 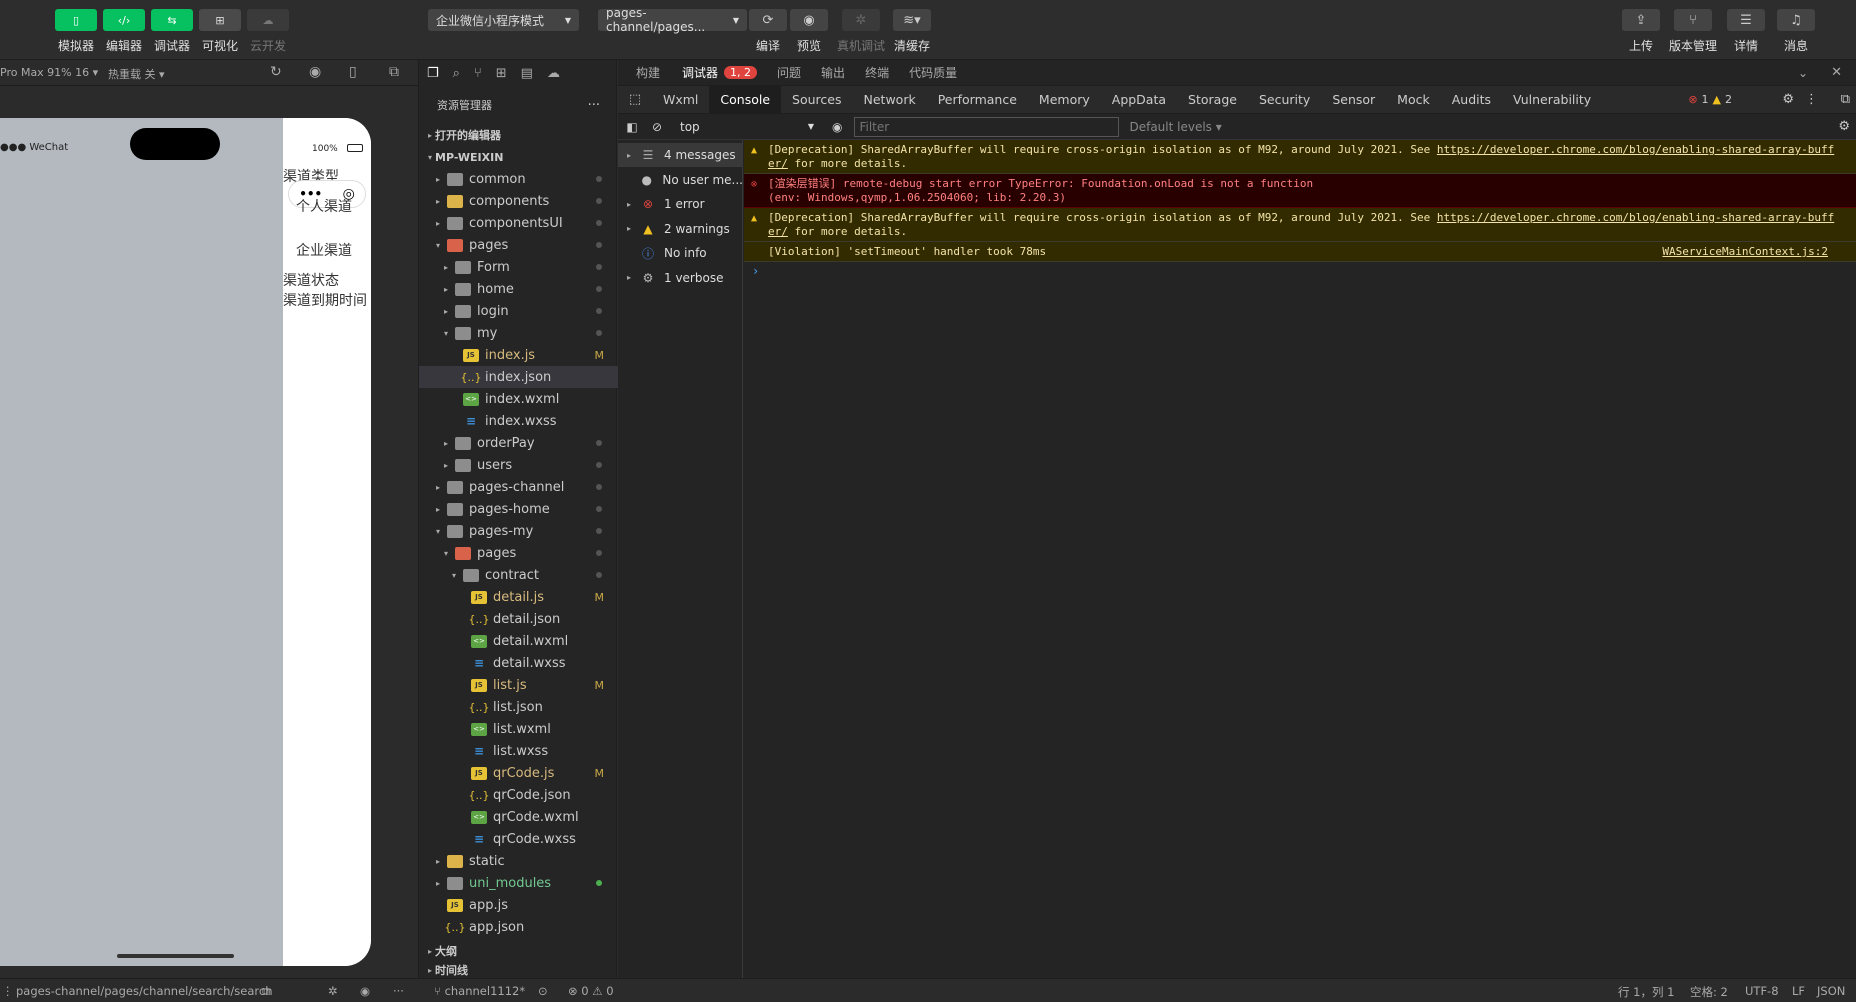 What do you see at coordinates (518, 883) in the screenshot?
I see `tree-item: ▸ uni_modules` at bounding box center [518, 883].